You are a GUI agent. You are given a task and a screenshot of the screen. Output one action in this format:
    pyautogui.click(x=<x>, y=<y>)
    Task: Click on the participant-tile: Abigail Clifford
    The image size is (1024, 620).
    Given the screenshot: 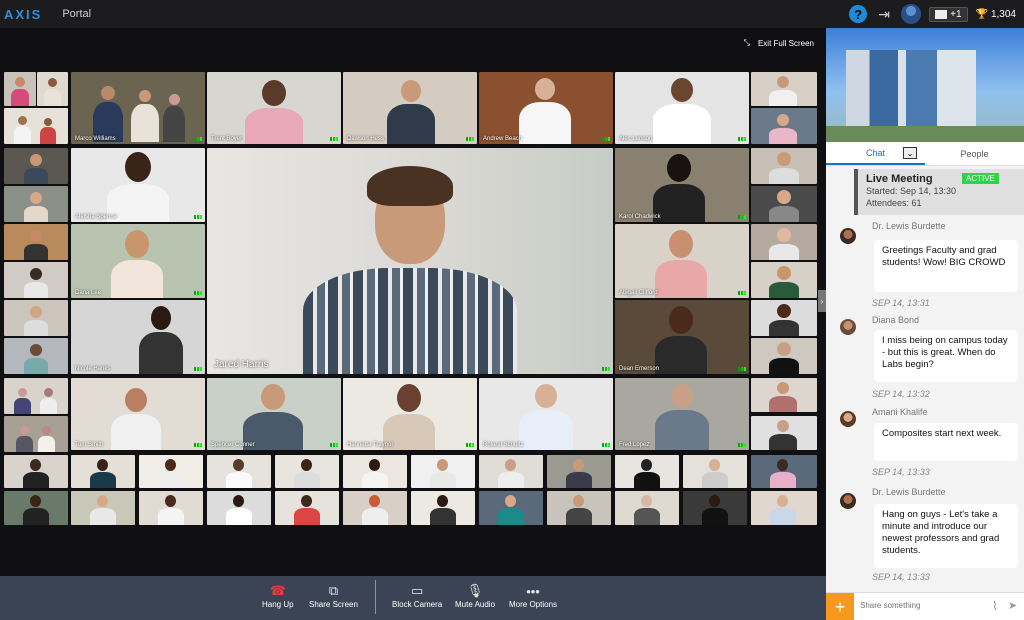 What is the action you would take?
    pyautogui.click(x=682, y=261)
    